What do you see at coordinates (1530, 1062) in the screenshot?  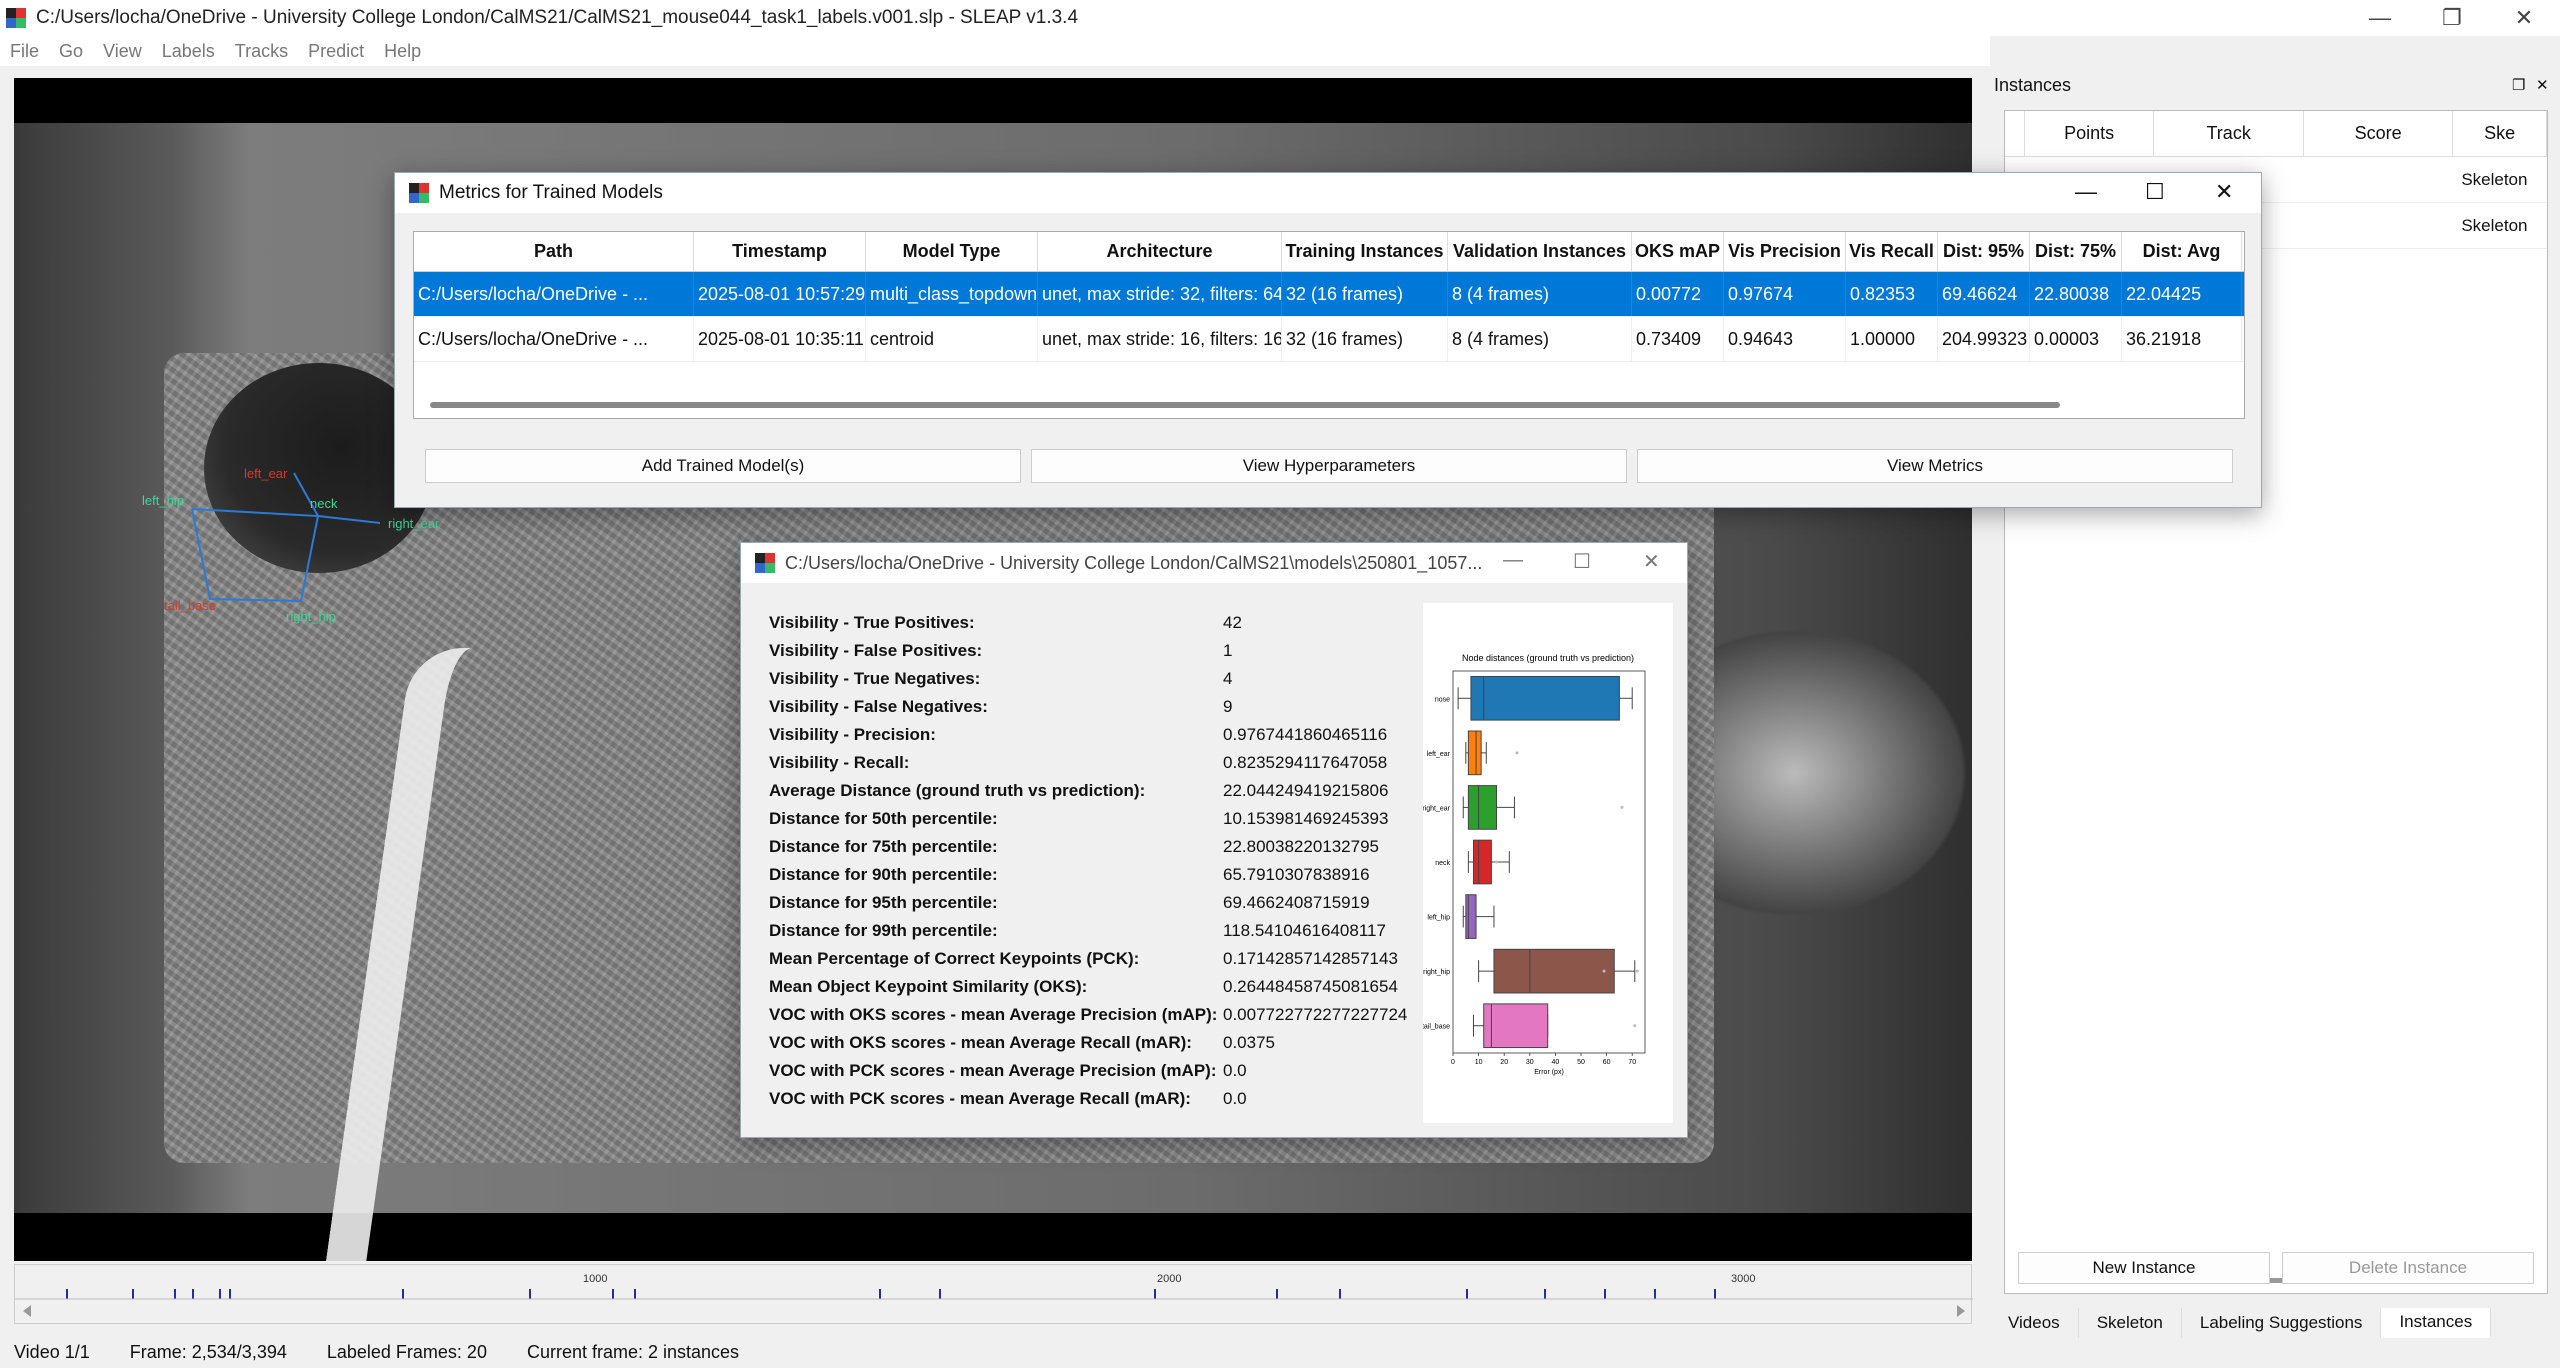 I see `x-tick-label: 30` at bounding box center [1530, 1062].